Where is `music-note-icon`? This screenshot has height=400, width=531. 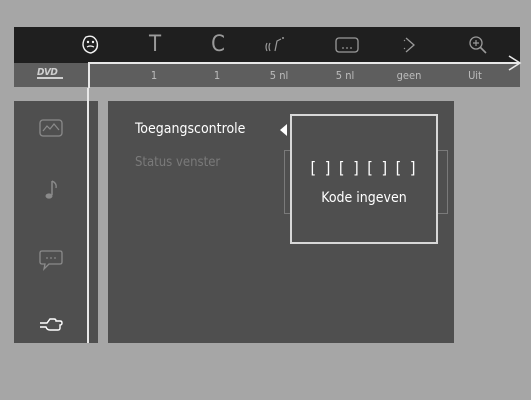 music-note-icon is located at coordinates (51, 190).